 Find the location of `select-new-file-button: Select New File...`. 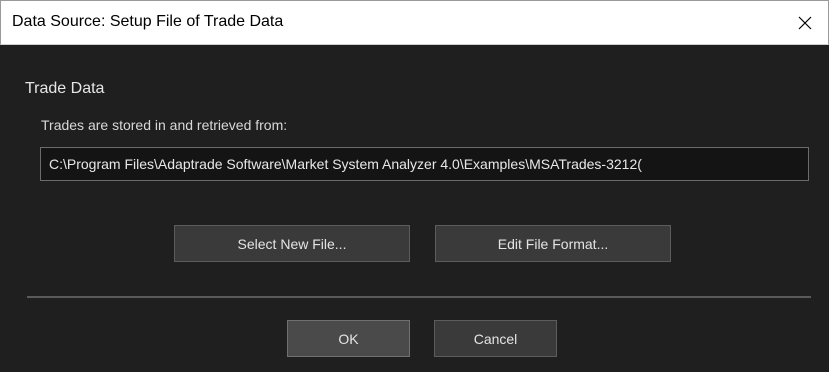

select-new-file-button: Select New File... is located at coordinates (292, 243).